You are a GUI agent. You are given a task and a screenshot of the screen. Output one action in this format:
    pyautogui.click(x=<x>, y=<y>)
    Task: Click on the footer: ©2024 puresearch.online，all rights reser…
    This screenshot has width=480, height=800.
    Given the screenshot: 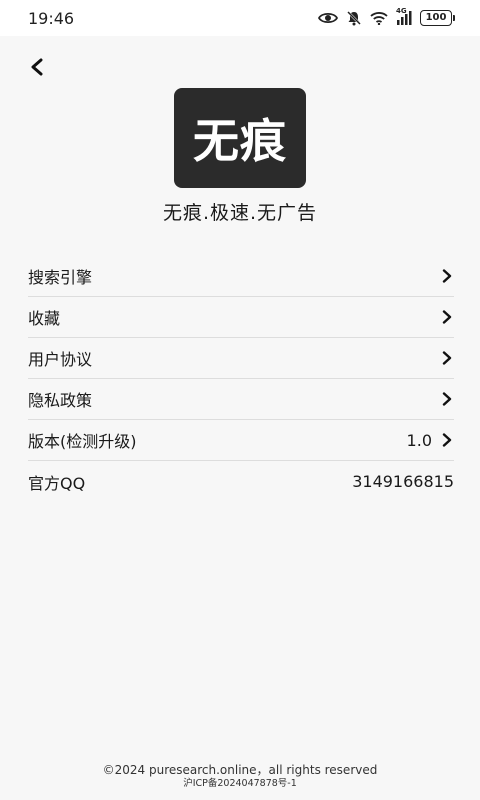 What is the action you would take?
    pyautogui.click(x=240, y=776)
    